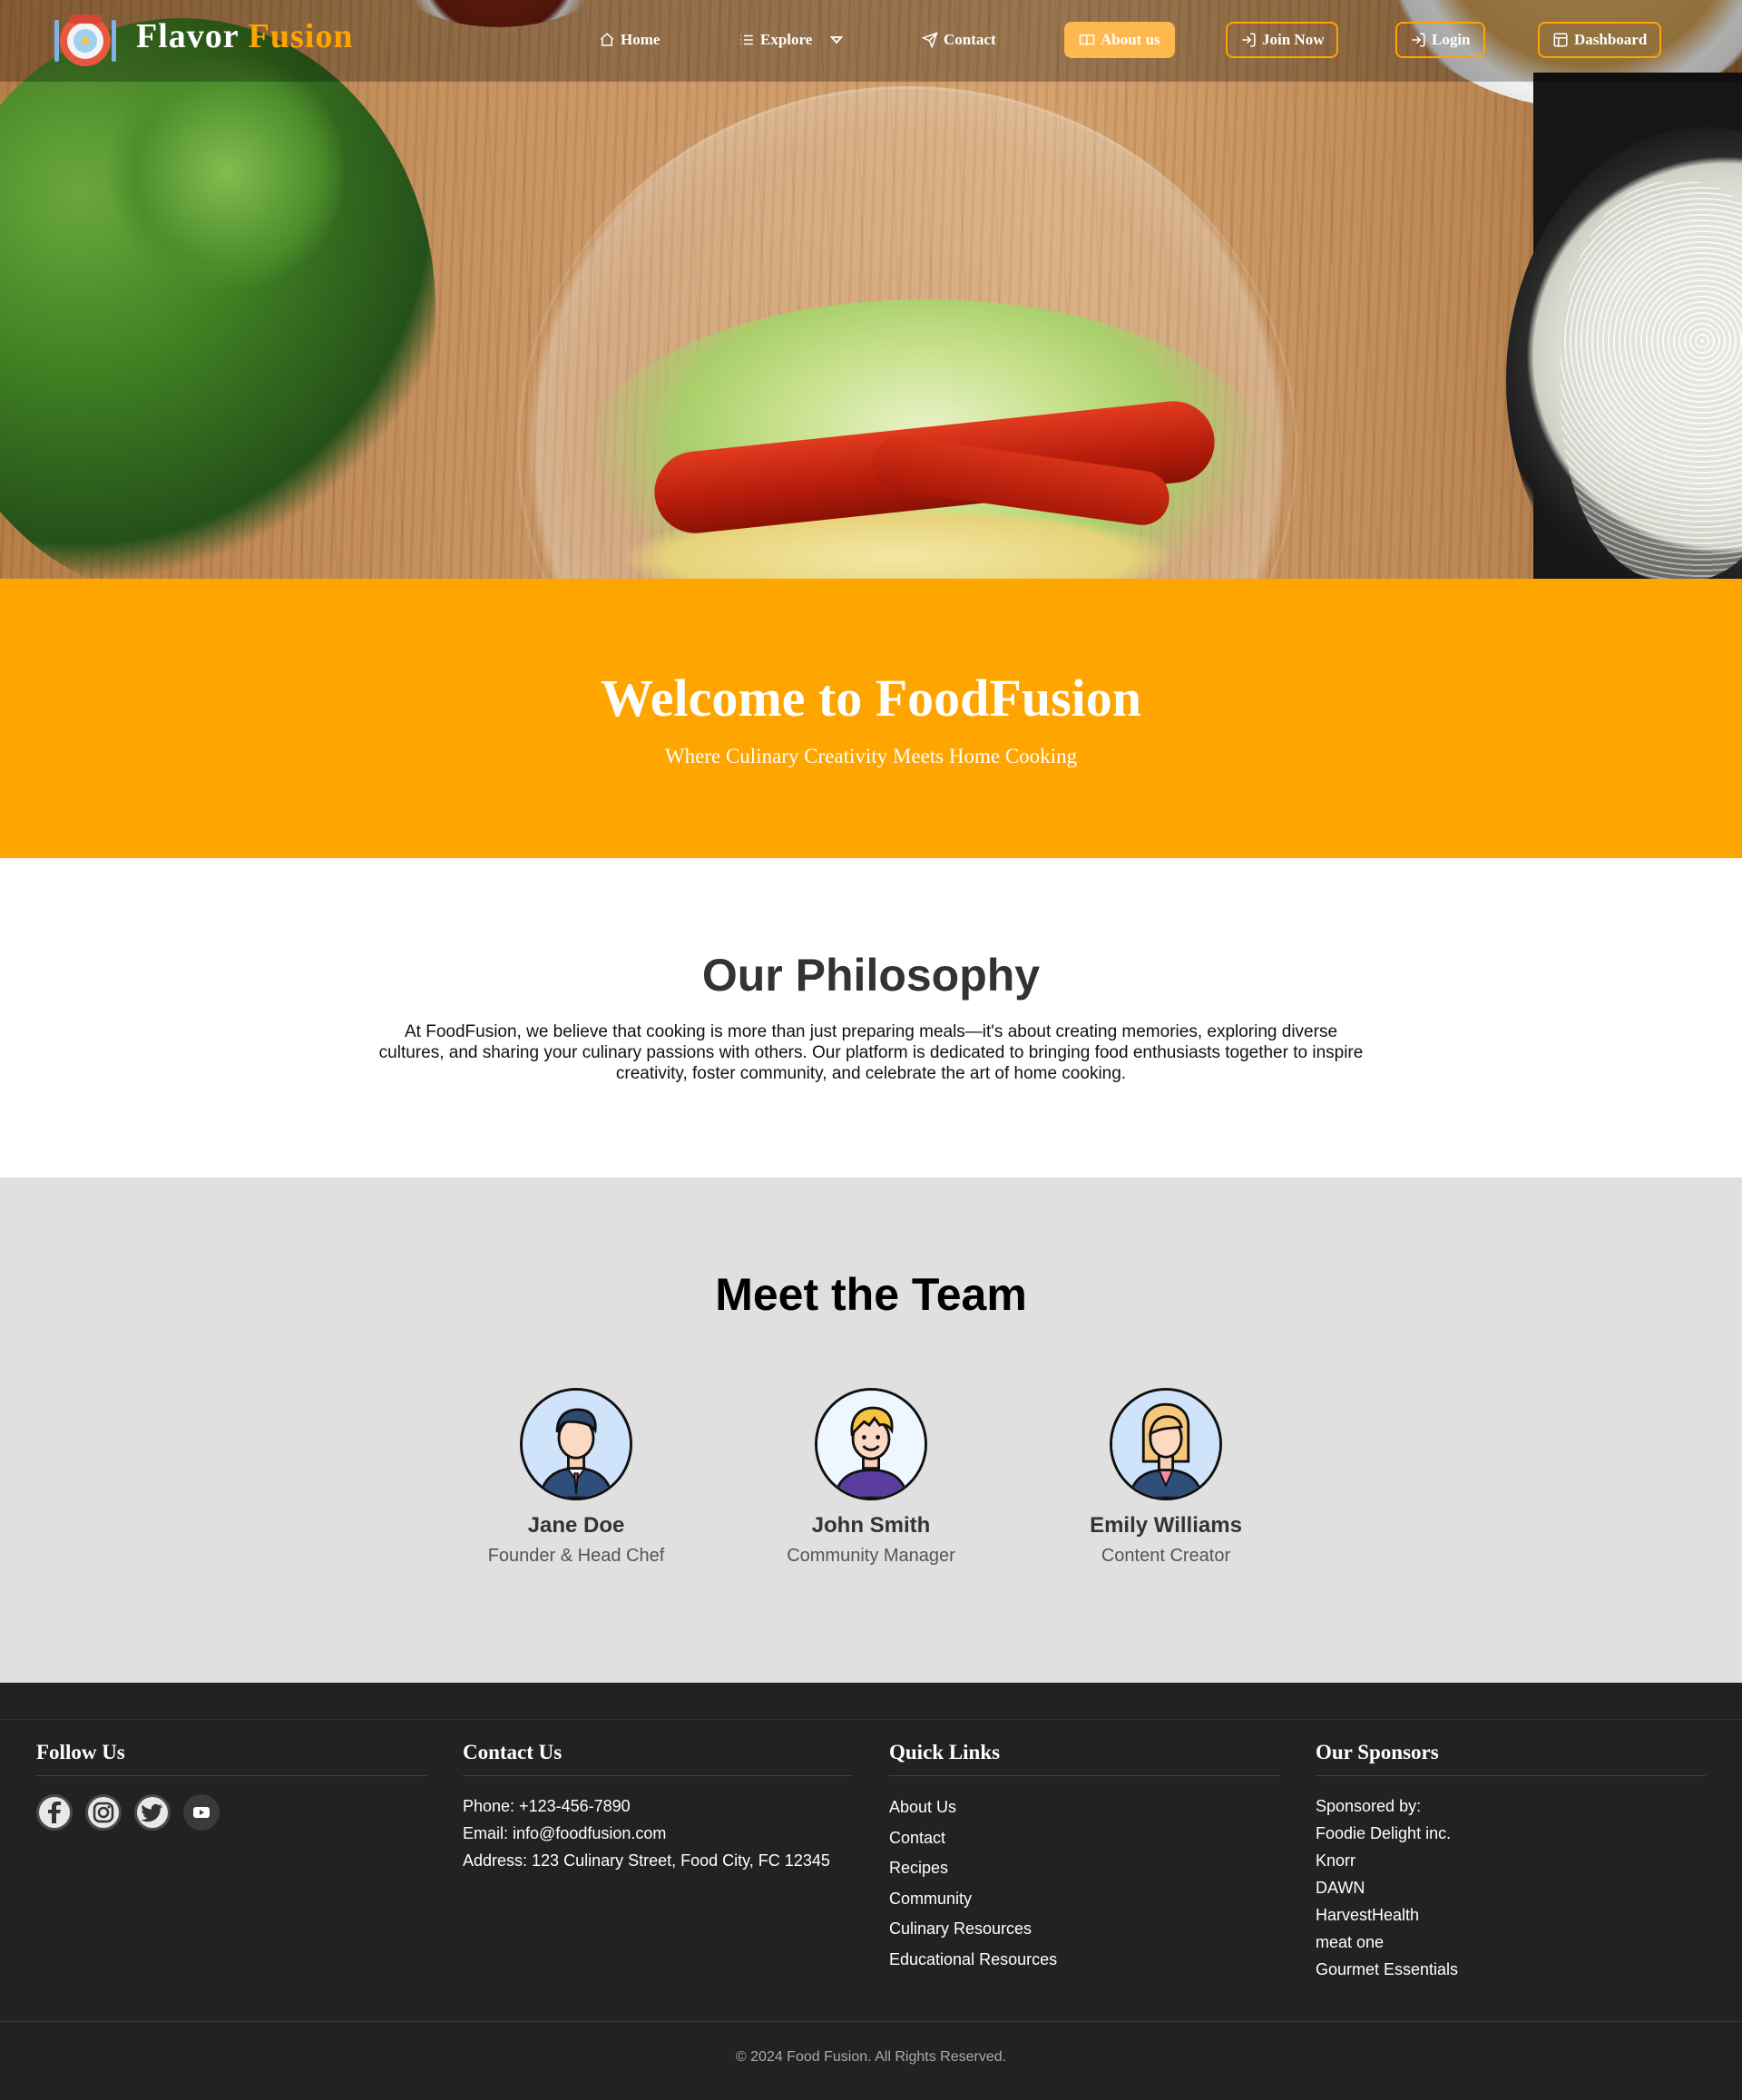  I want to click on nav-dashboard: Dashboard, so click(1600, 40).